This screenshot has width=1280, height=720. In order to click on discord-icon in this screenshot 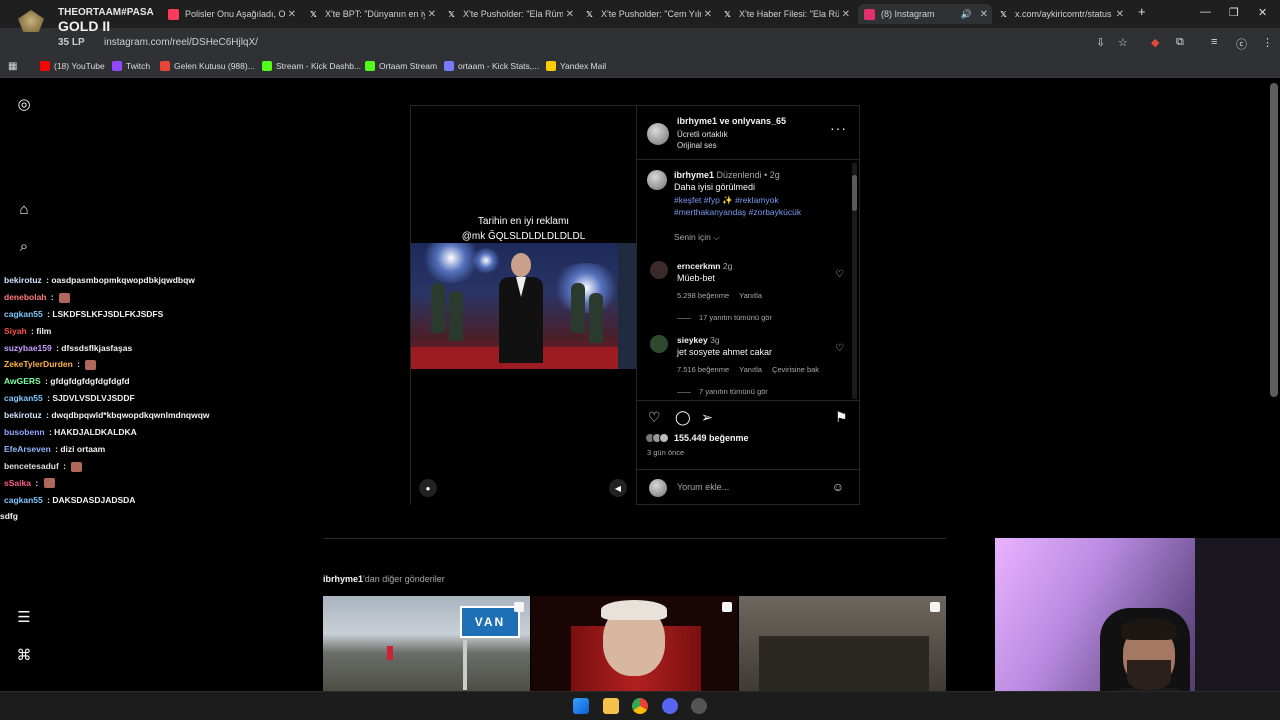, I will do `click(670, 706)`.